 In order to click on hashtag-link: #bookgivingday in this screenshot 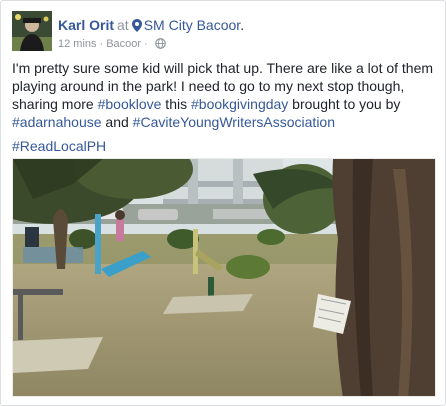, I will do `click(239, 104)`.